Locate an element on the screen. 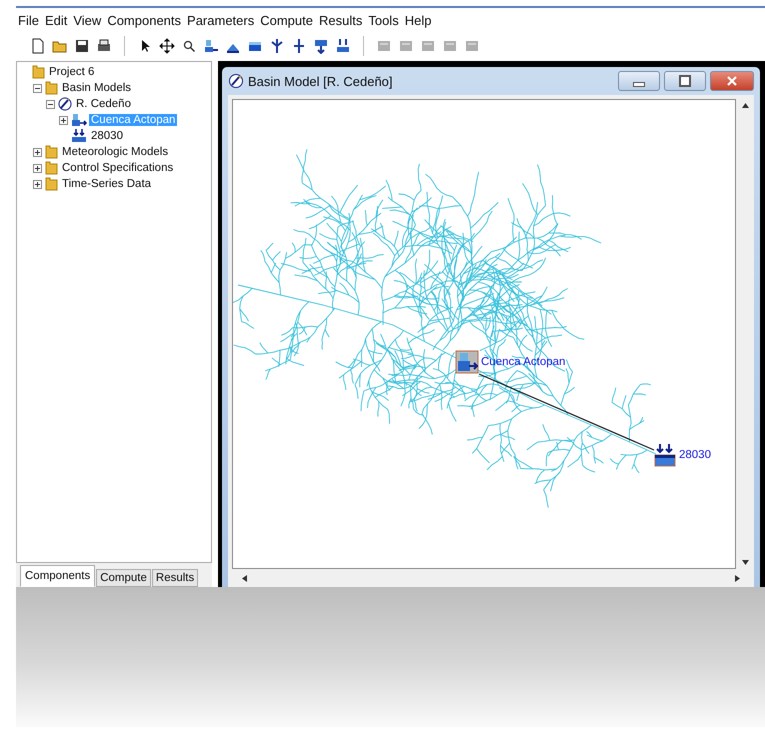  menu-item: Compute is located at coordinates (286, 20).